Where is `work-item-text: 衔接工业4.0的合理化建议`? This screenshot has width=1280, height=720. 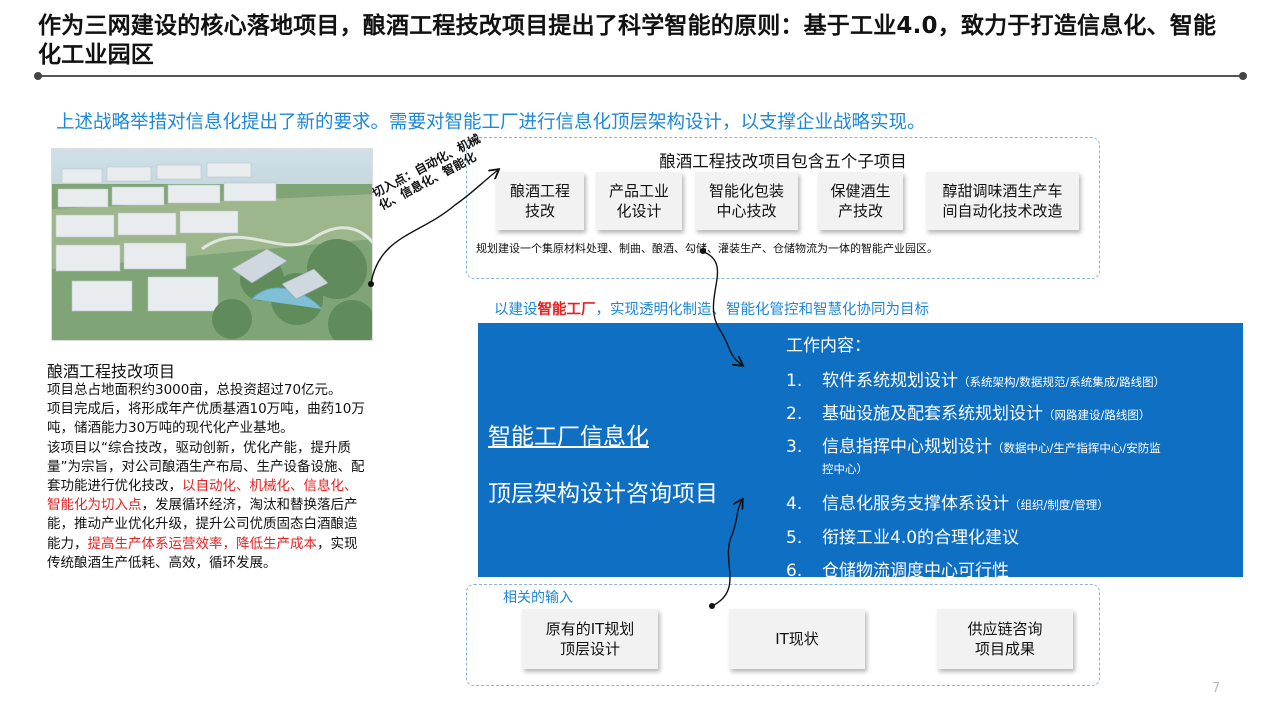
work-item-text: 衔接工业4.0的合理化建议 is located at coordinates (921, 538).